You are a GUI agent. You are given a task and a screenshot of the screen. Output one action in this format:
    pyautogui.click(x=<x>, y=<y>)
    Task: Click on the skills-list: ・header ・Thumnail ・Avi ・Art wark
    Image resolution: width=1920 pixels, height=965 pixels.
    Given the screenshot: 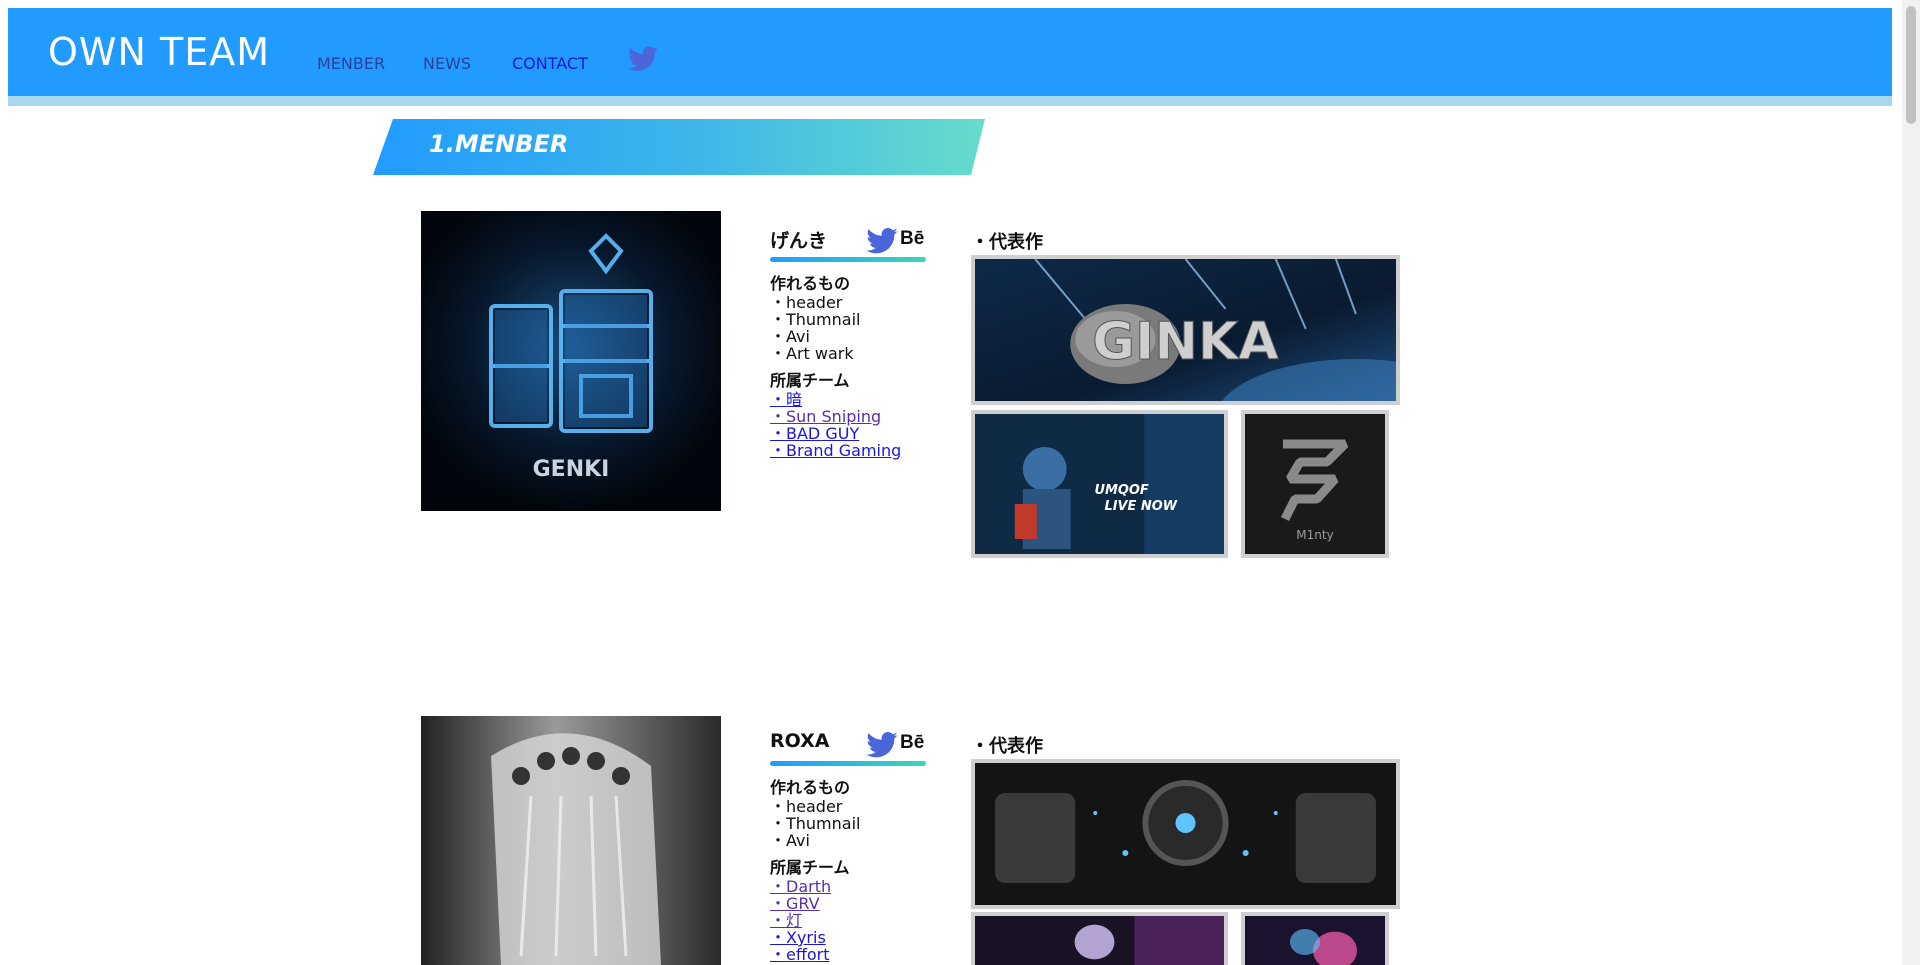 What is the action you would take?
    pyautogui.click(x=815, y=328)
    